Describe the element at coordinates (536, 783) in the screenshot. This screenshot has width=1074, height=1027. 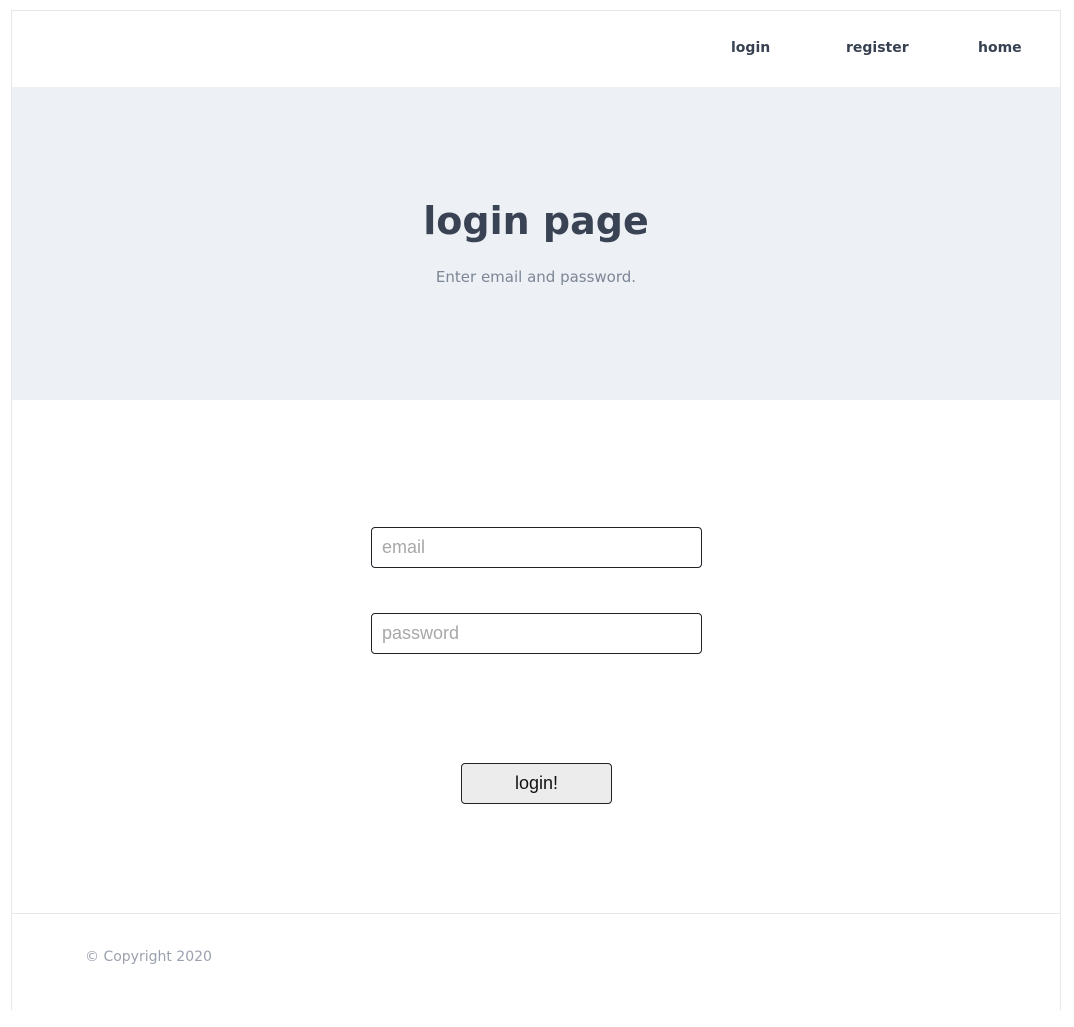
I see `login-submit-button: login!` at that location.